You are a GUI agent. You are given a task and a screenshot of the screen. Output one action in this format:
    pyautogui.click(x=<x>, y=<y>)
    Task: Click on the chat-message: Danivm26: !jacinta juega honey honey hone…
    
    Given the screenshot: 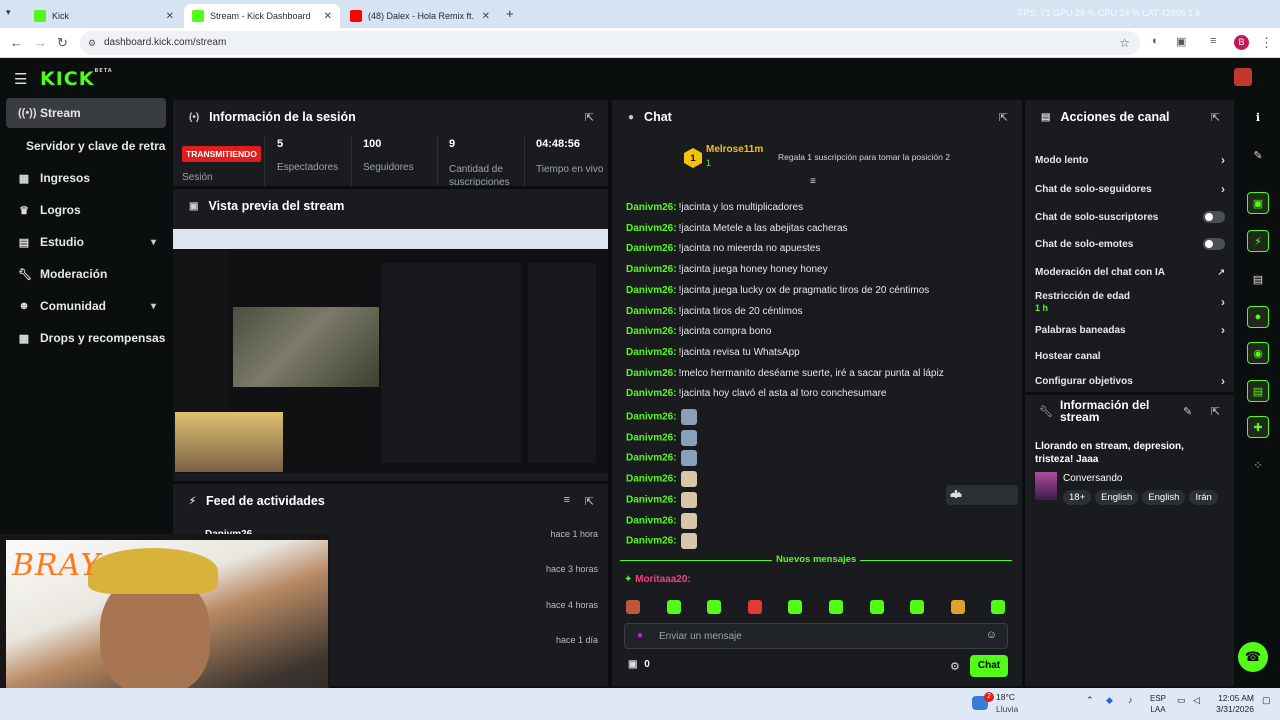 What is the action you would take?
    pyautogui.click(x=727, y=269)
    